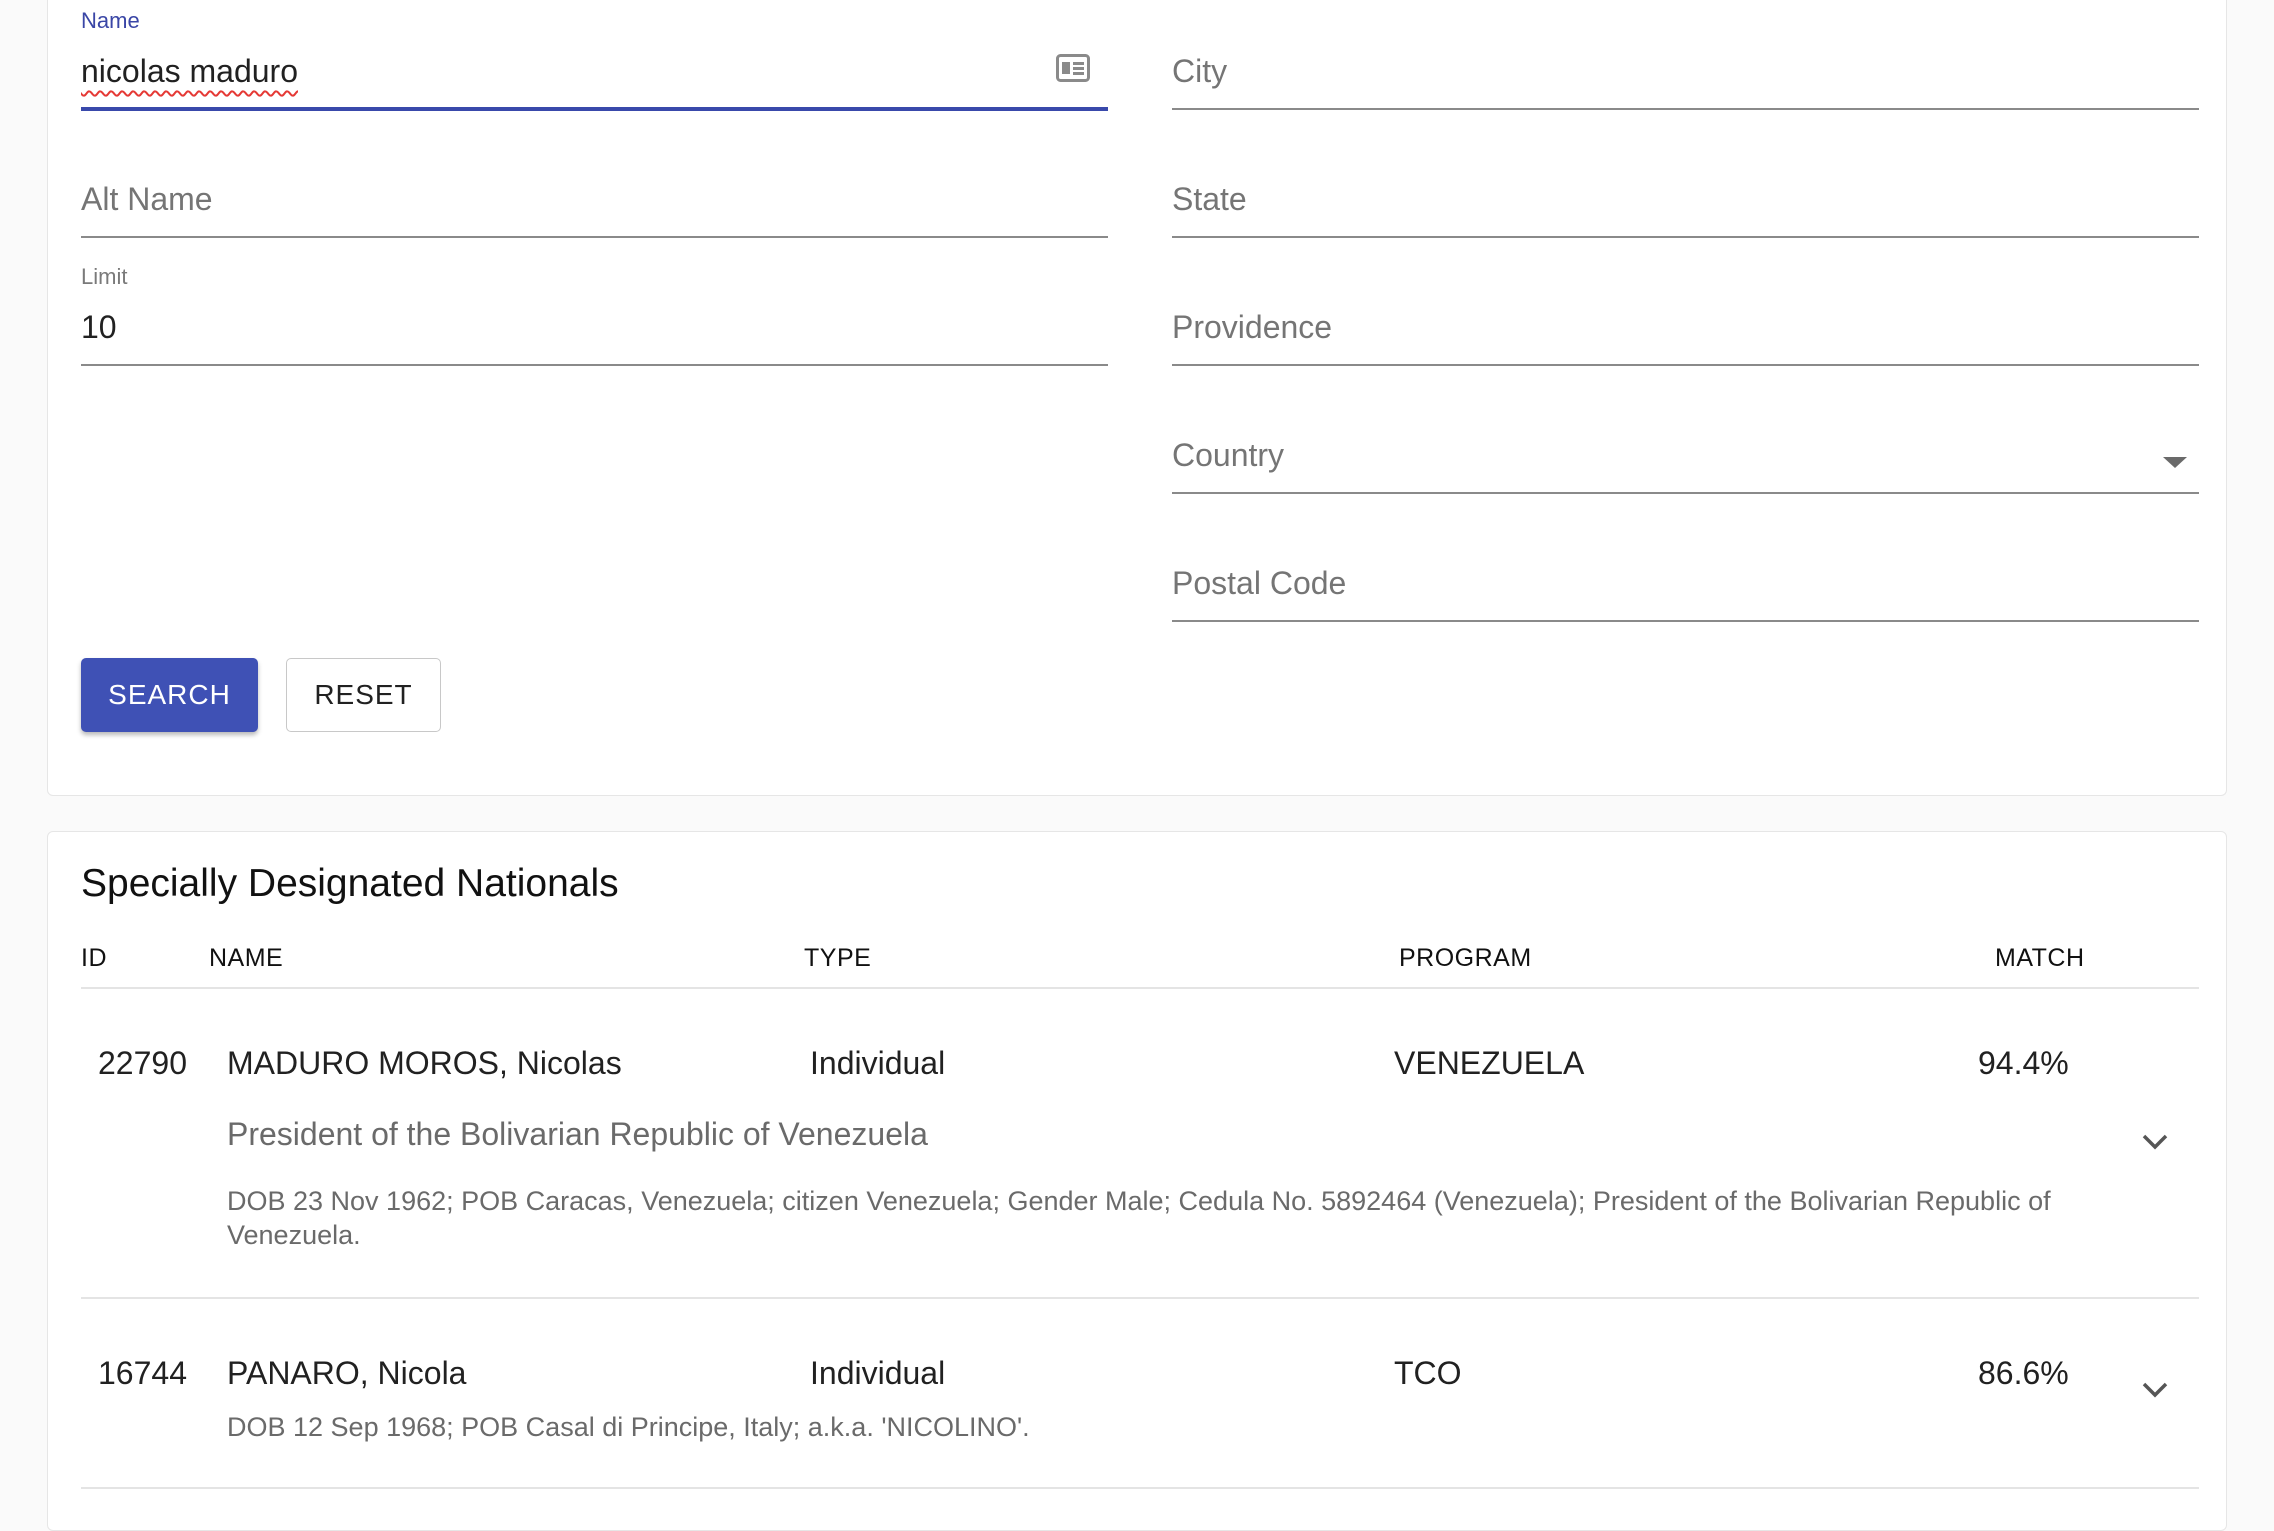  What do you see at coordinates (99, 327) in the screenshot?
I see `limit-input: 10` at bounding box center [99, 327].